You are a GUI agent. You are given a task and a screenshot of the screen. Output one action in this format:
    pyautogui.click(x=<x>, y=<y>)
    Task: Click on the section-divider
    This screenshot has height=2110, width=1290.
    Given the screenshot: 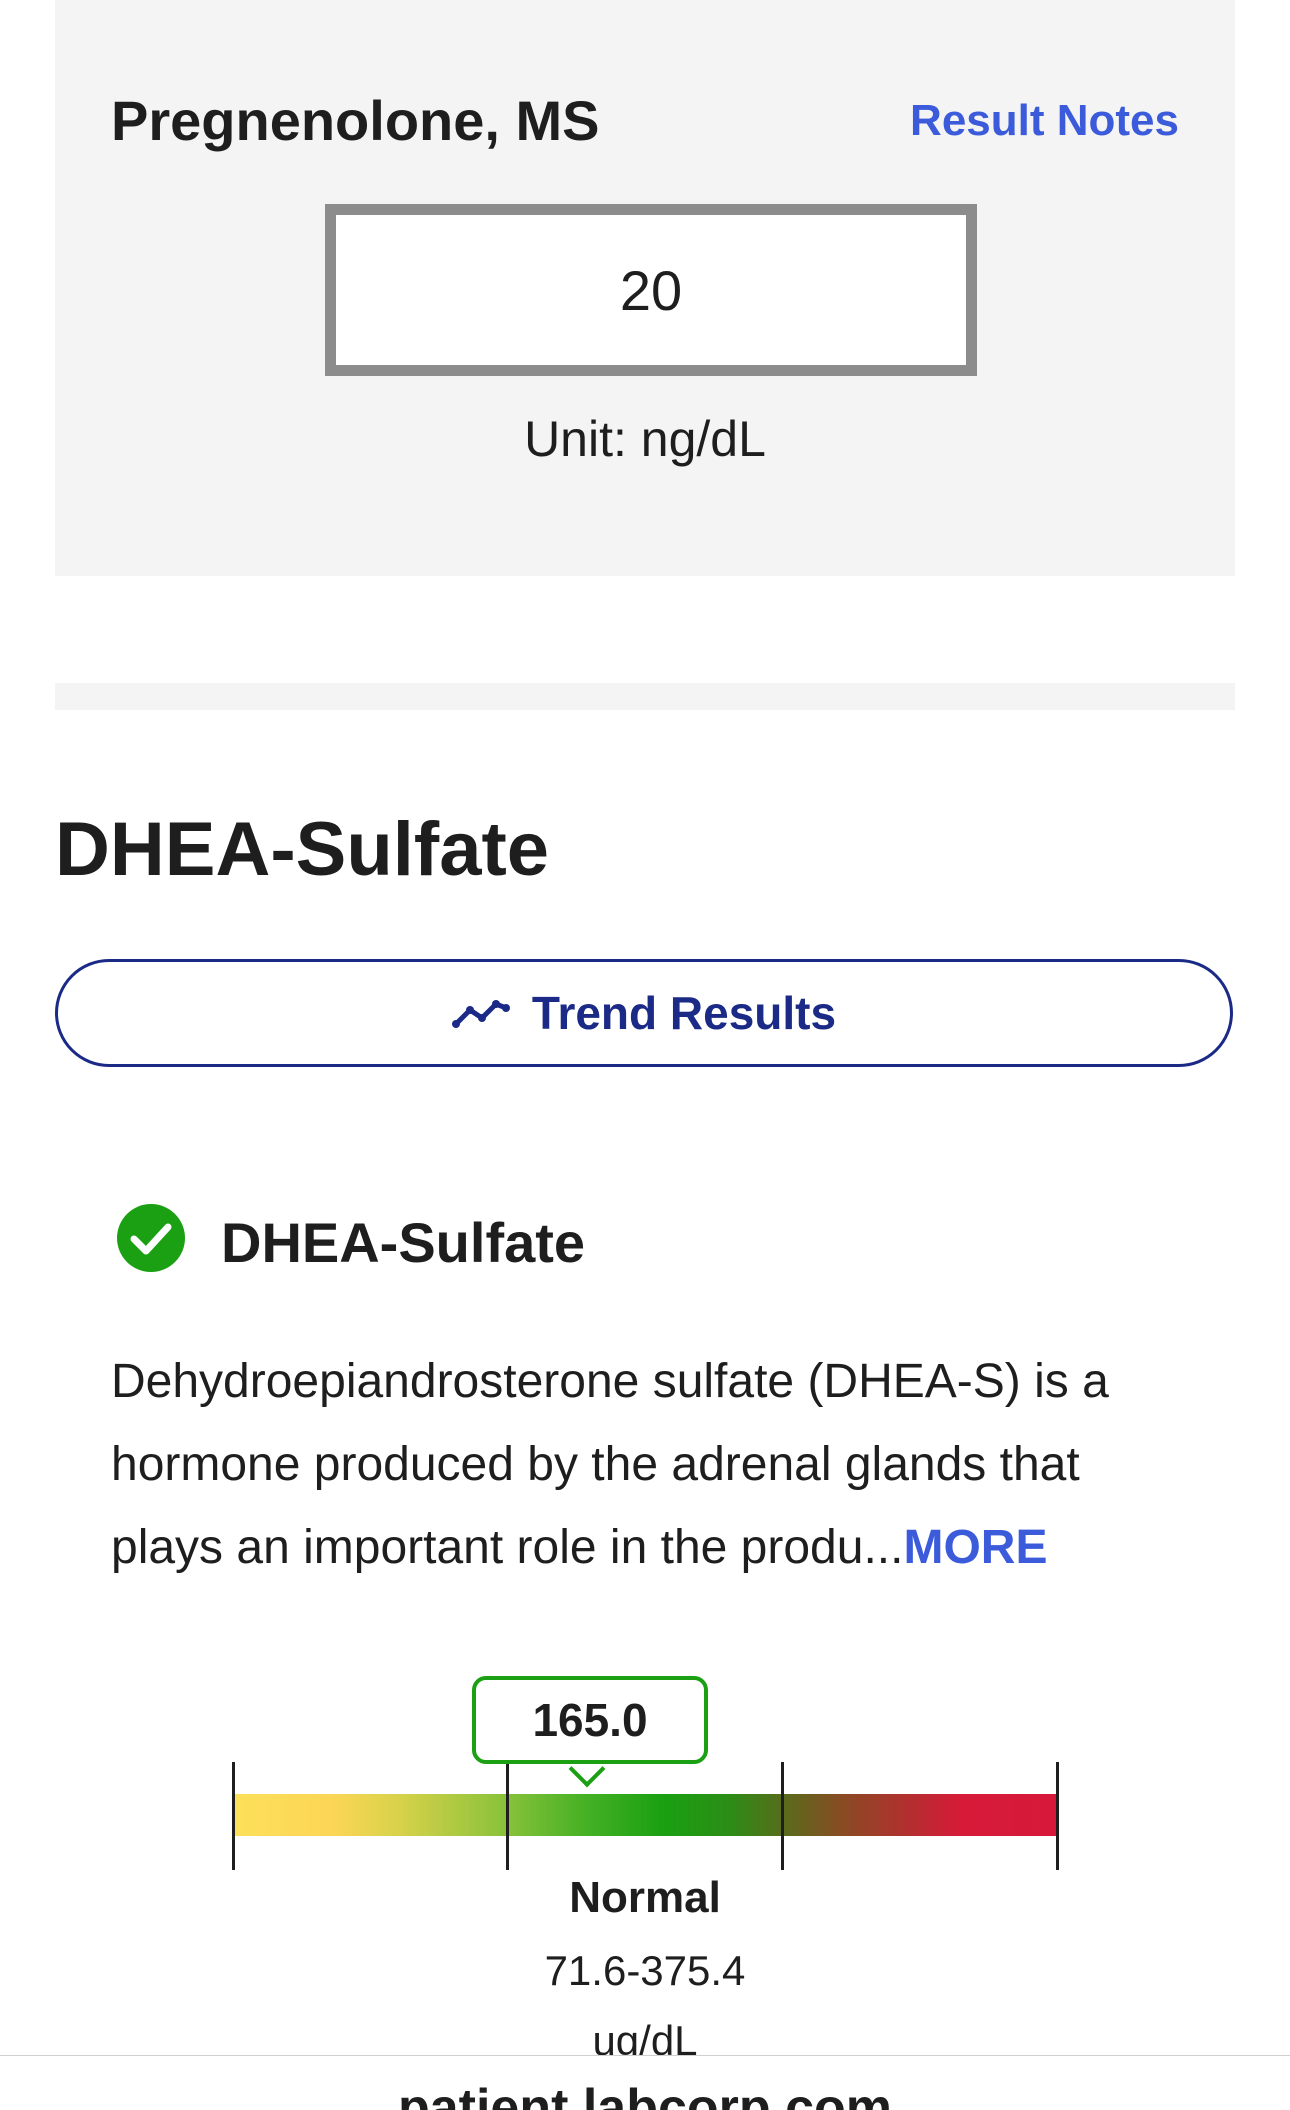 What is the action you would take?
    pyautogui.click(x=645, y=696)
    